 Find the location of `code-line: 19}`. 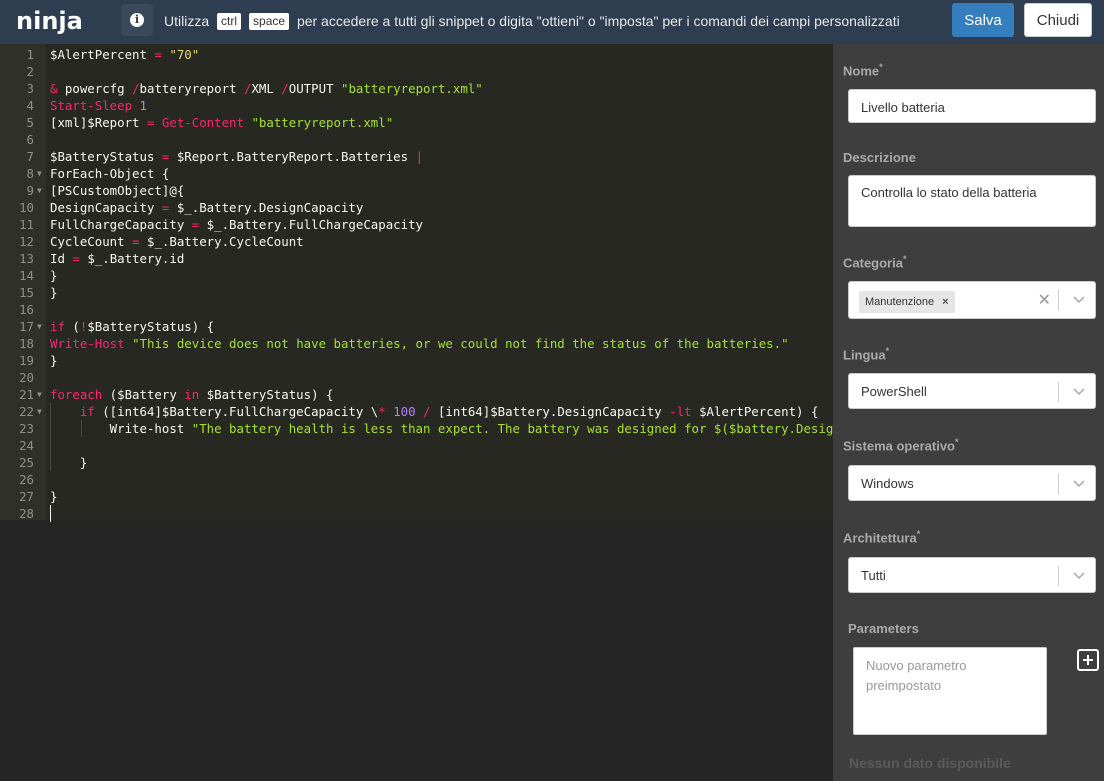

code-line: 19} is located at coordinates (38, 360).